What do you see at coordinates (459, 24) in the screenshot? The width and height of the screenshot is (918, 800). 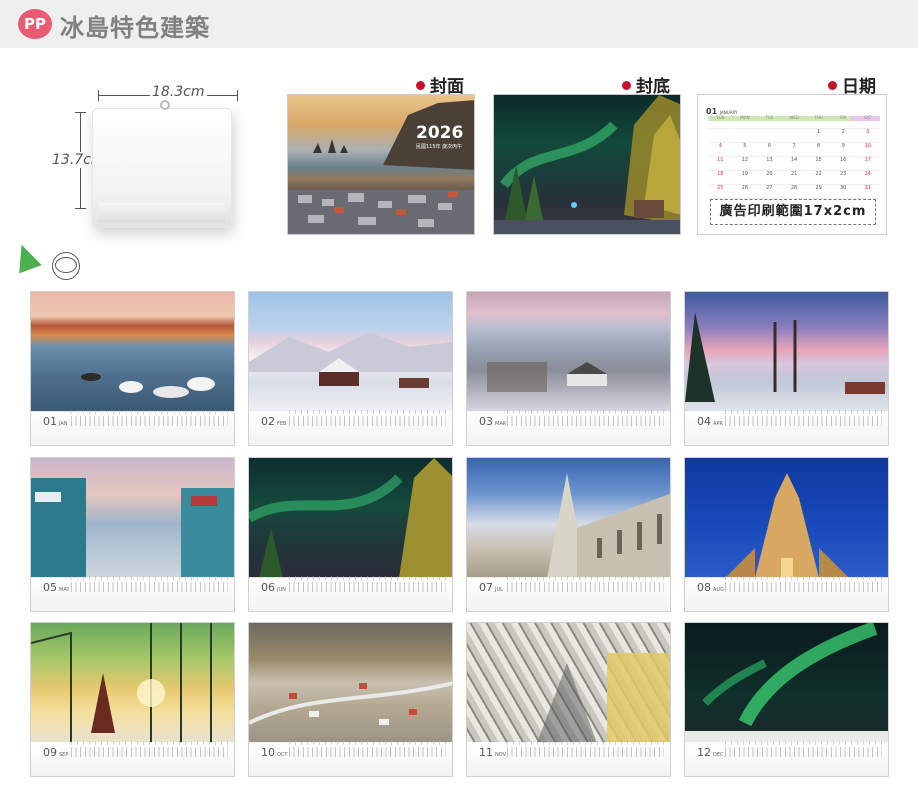 I see `page-header: PP 冰島特色建築` at bounding box center [459, 24].